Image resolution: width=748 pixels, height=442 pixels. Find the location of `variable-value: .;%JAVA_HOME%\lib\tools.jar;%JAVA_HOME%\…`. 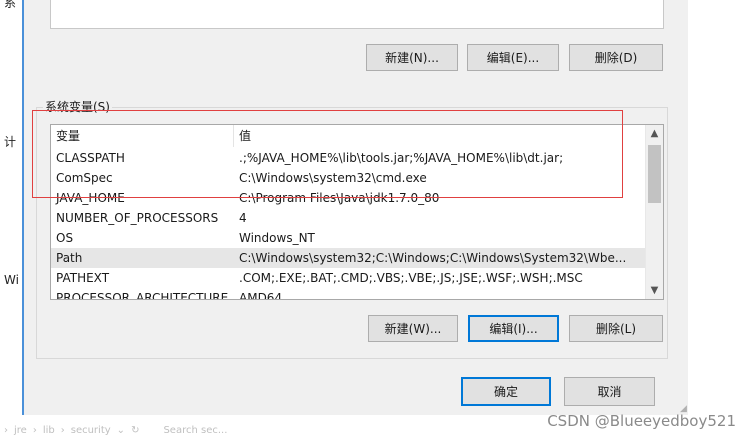

variable-value: .;%JAVA_HOME%\lib\tools.jar;%JAVA_HOME%\… is located at coordinates (401, 158).